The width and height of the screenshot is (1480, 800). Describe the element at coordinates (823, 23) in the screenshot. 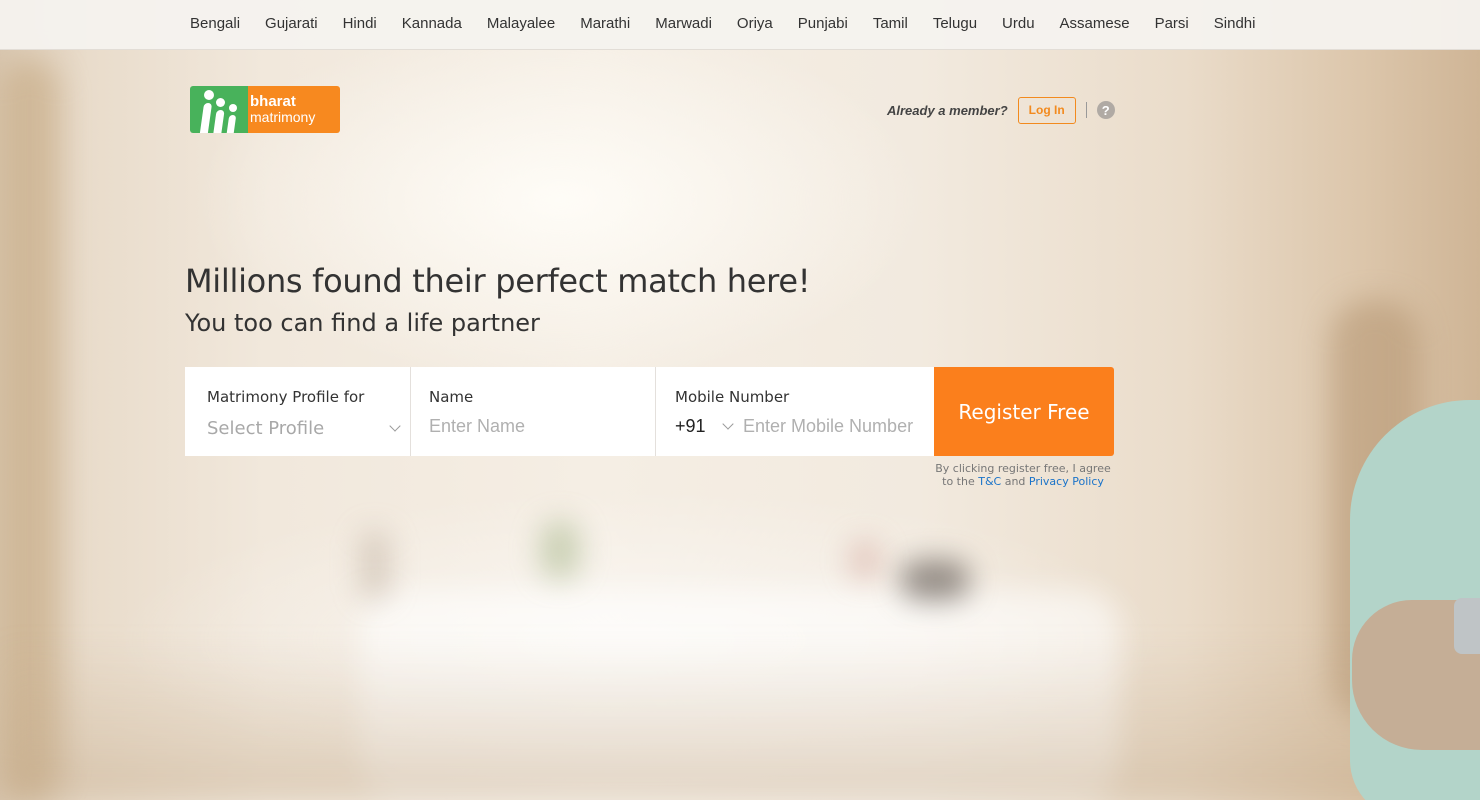

I see `language-link-punjabi: Punjabi` at that location.